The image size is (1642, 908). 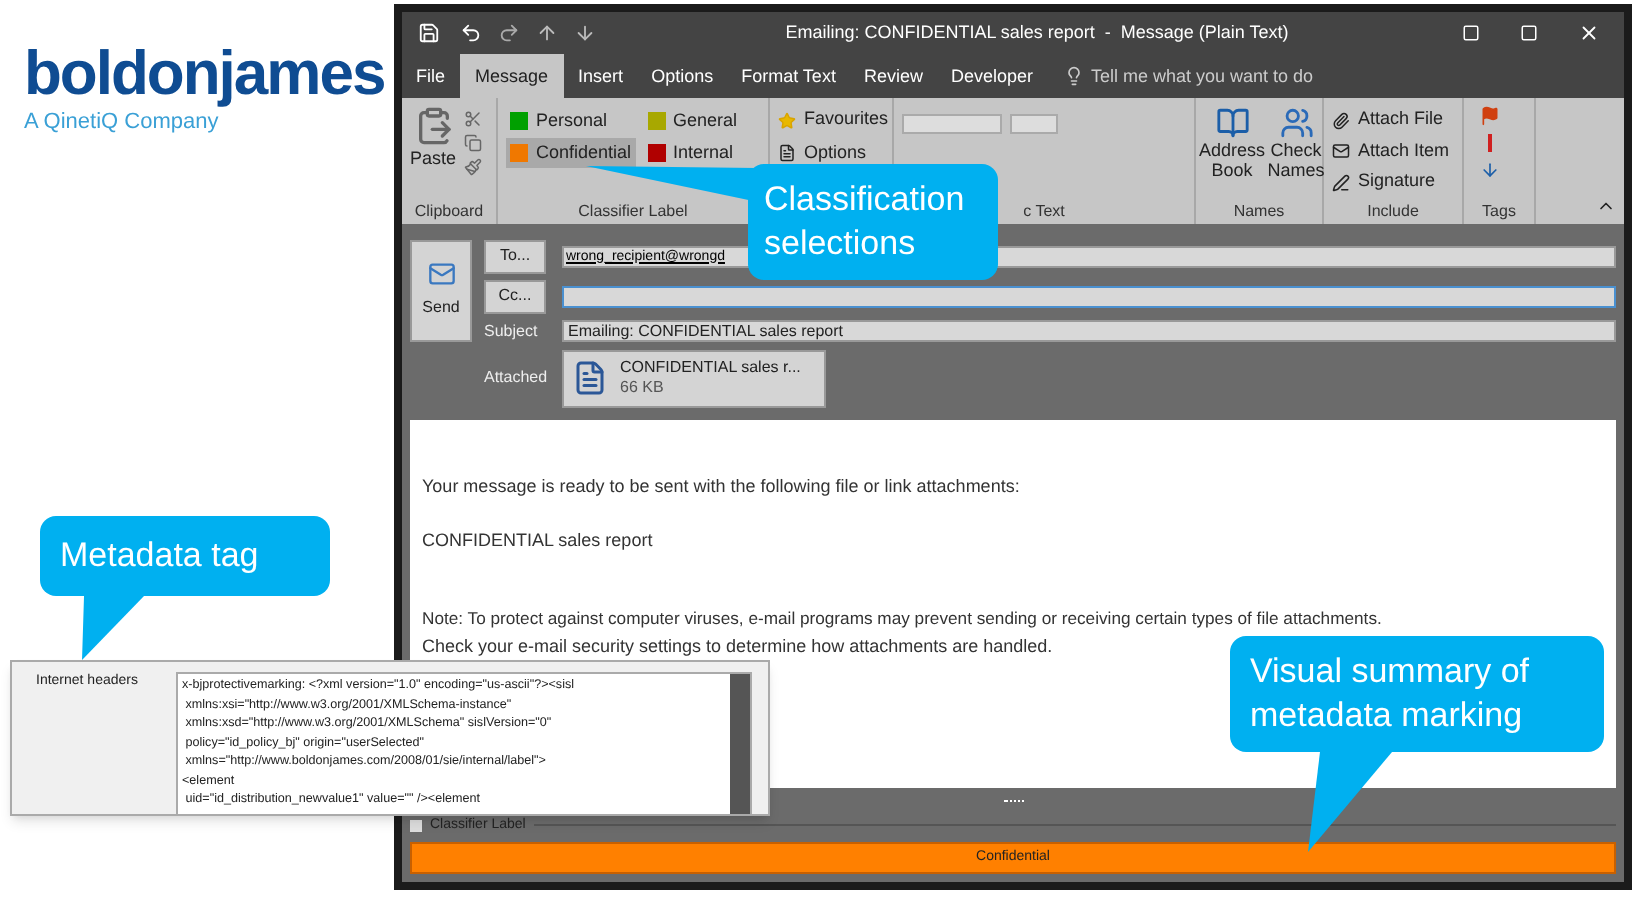 I want to click on attachment-size: 66 KB, so click(x=643, y=388).